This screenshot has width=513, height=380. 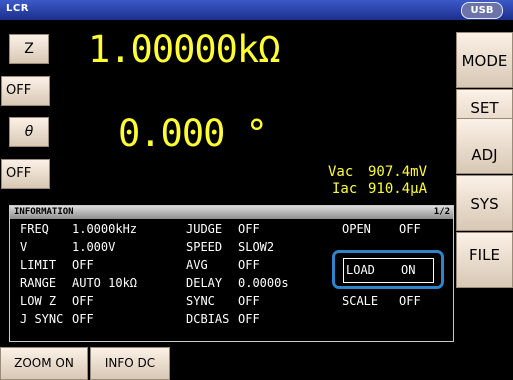 I want to click on open-value: OFF, so click(x=410, y=229).